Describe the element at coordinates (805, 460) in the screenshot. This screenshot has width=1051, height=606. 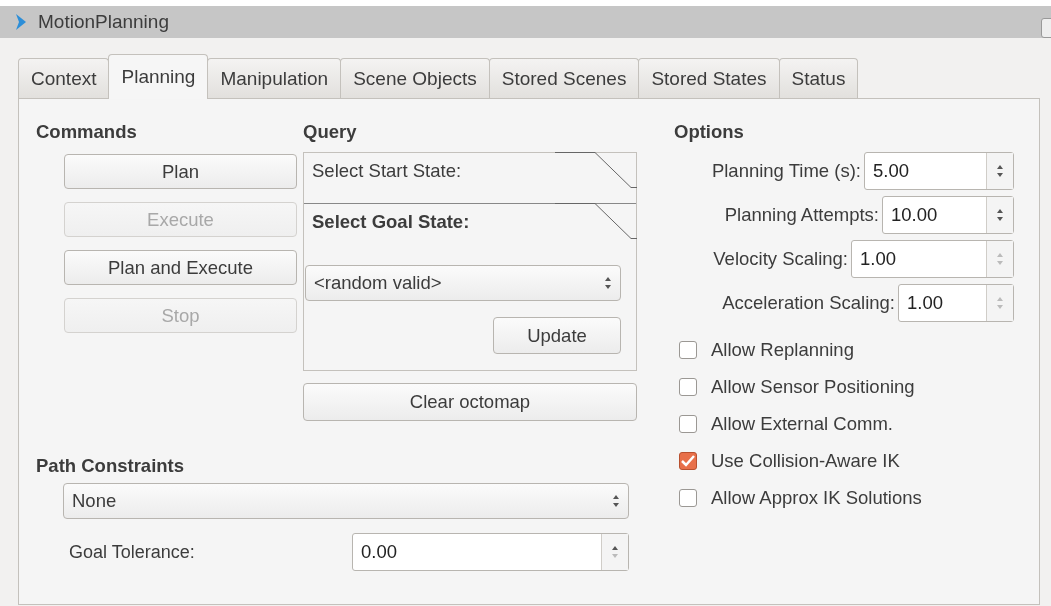
I see `checkbox-label: Use Collision-Aware IK` at that location.